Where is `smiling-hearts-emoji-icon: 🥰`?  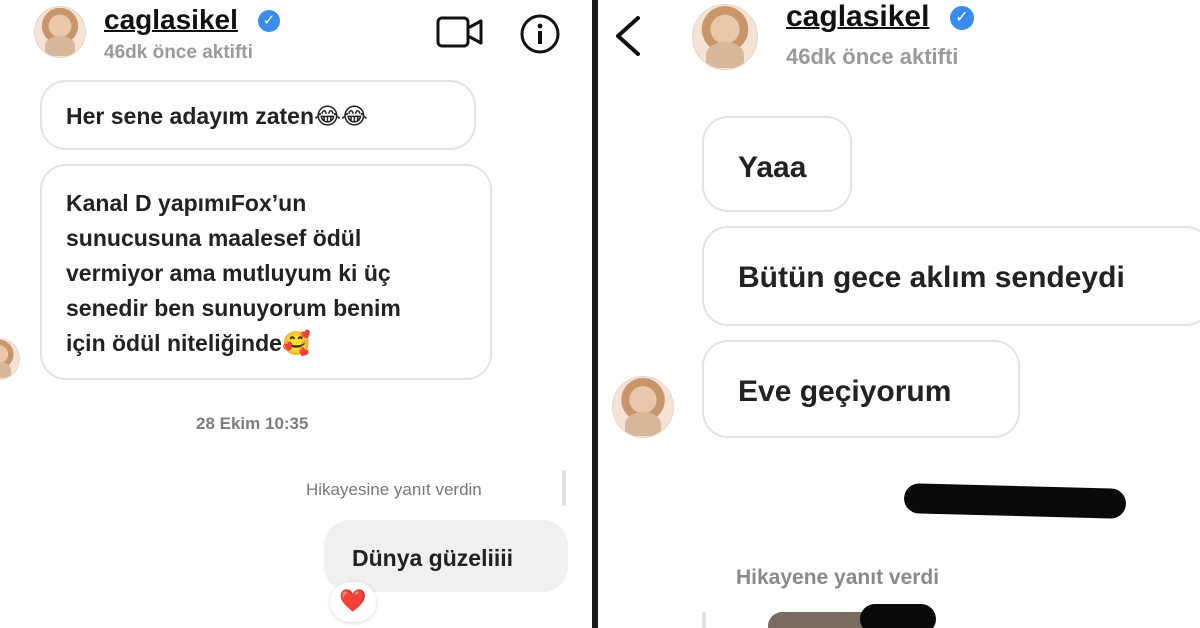 smiling-hearts-emoji-icon: 🥰 is located at coordinates (296, 344).